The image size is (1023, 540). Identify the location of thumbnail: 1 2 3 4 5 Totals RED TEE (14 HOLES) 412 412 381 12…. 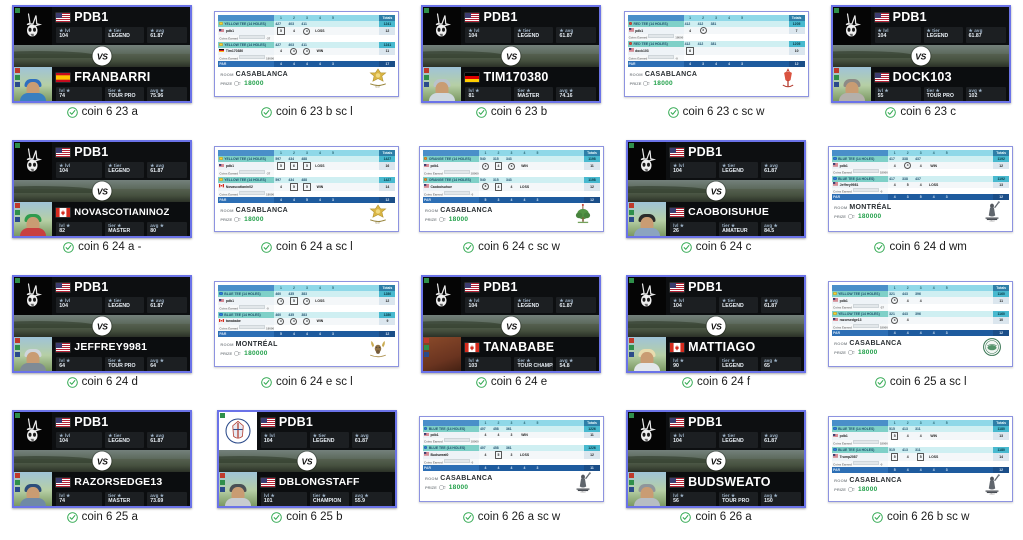
(716, 54).